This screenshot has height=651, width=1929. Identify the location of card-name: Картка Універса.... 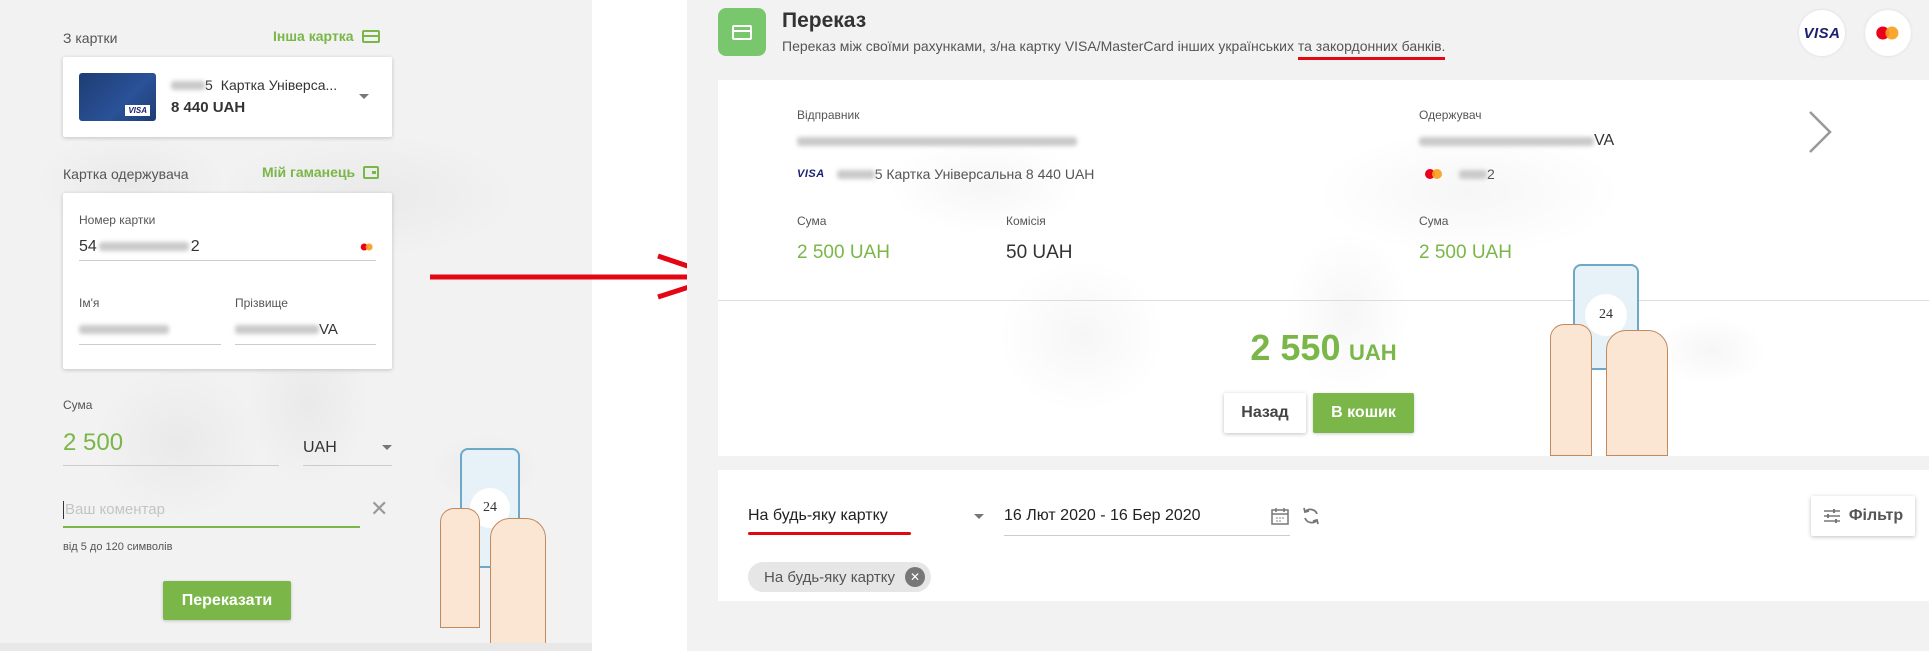
(279, 85).